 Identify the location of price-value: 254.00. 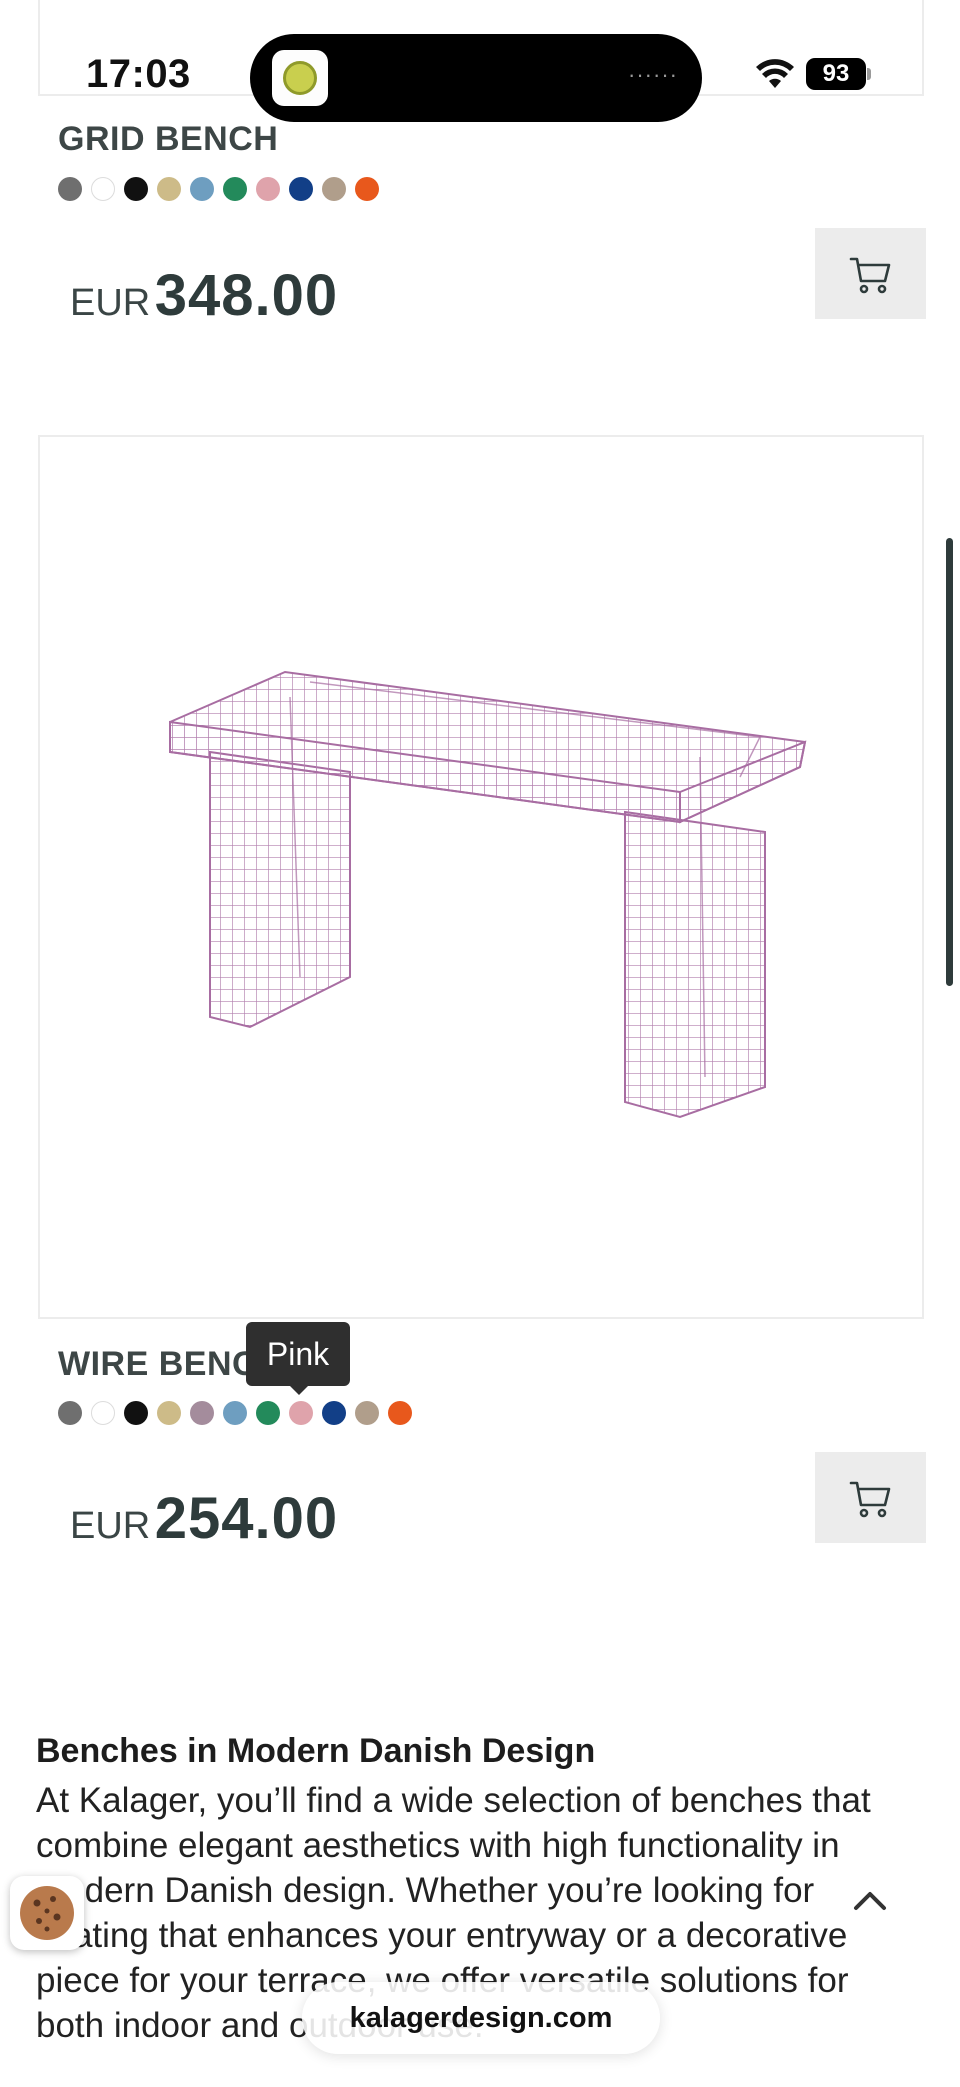
(246, 1518).